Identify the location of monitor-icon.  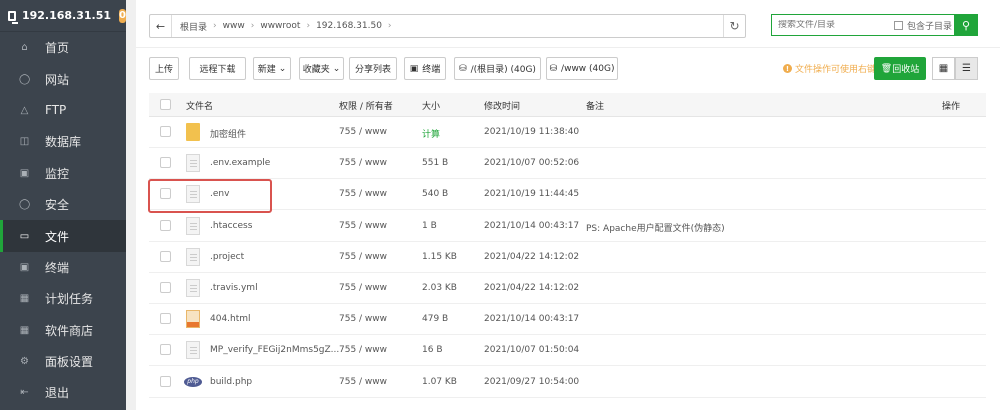
(13, 17).